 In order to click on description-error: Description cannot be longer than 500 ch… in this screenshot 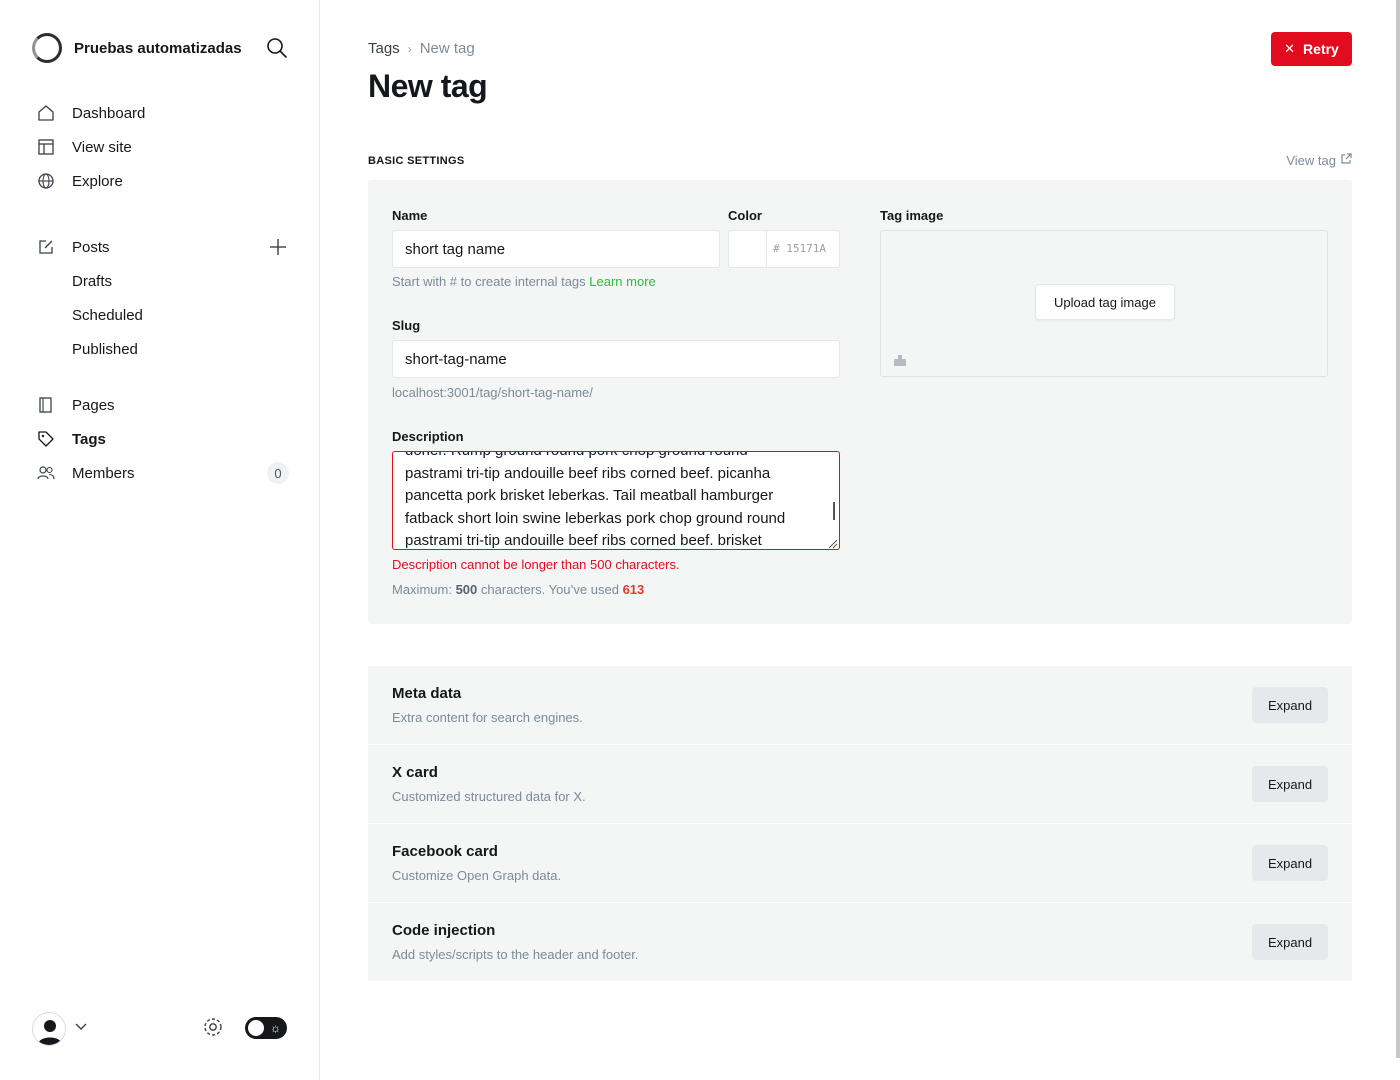, I will do `click(536, 564)`.